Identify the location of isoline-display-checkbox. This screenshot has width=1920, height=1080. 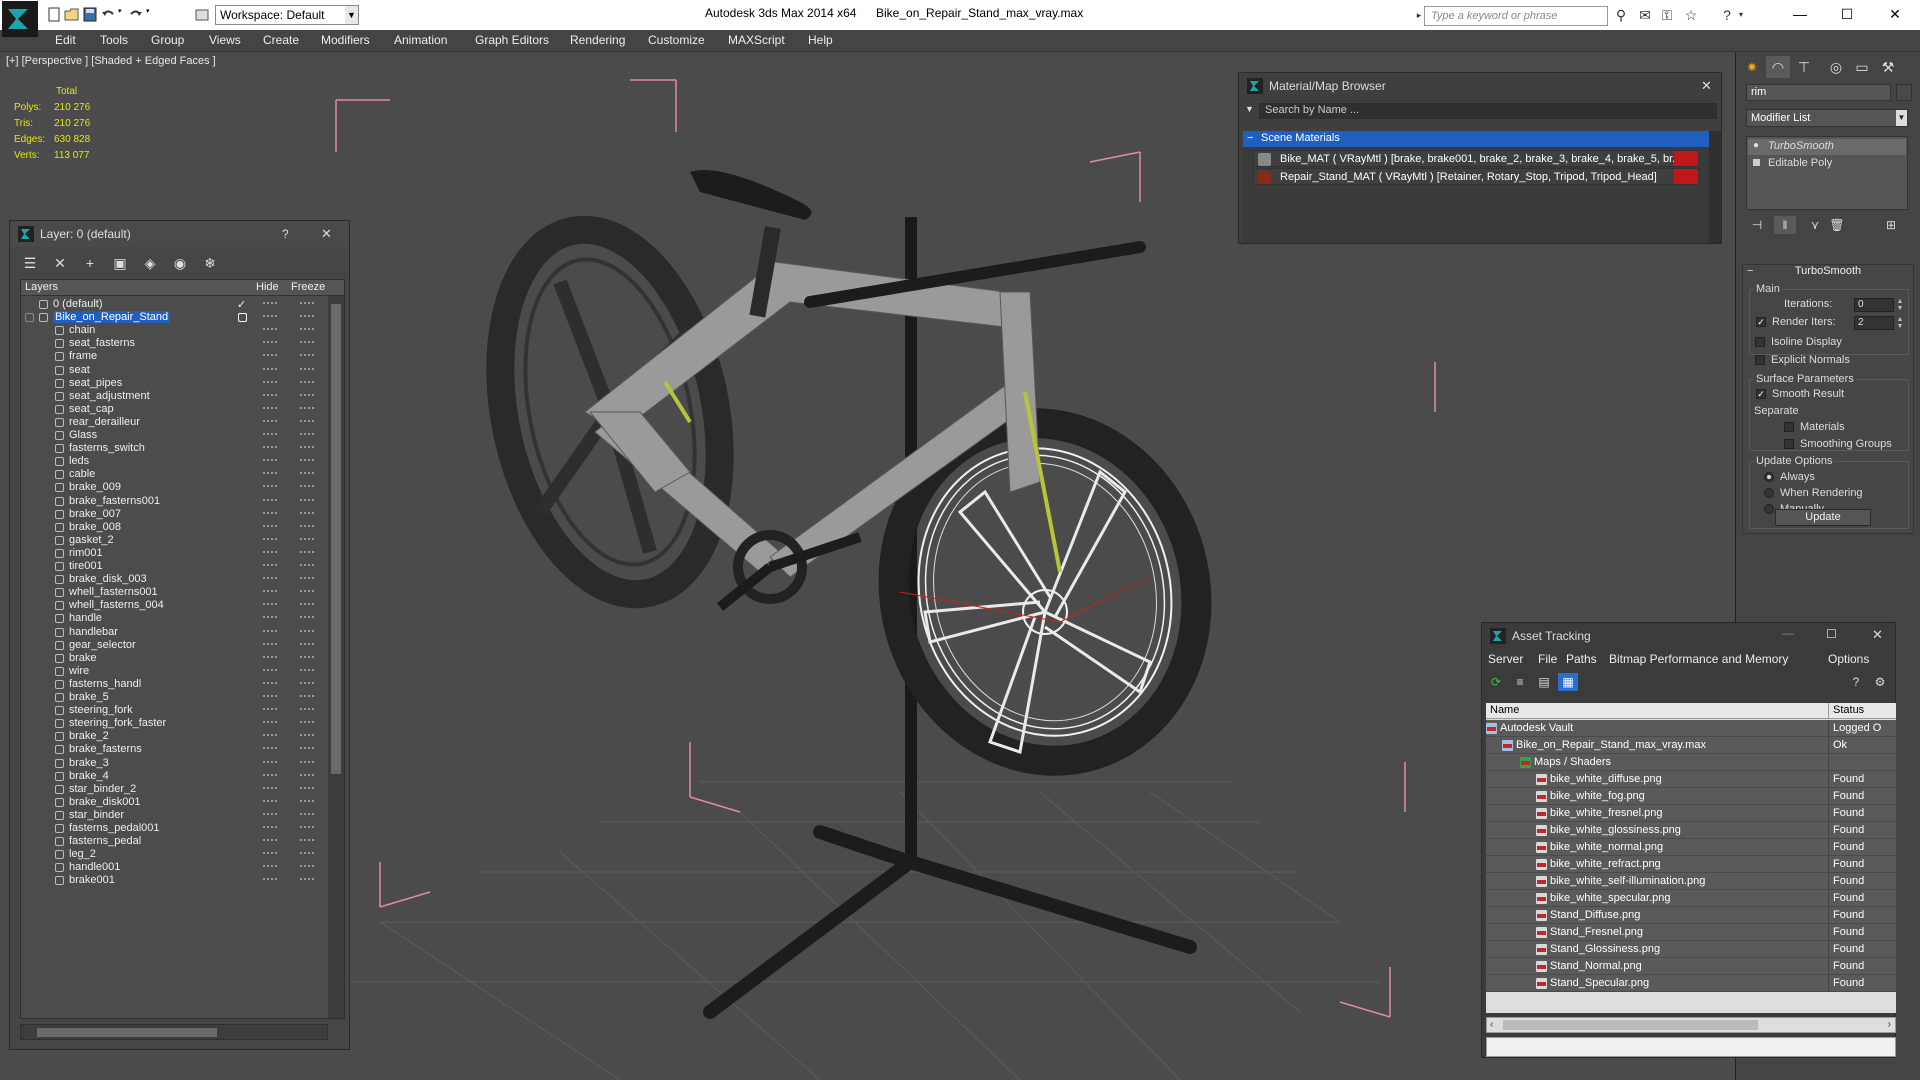
(1760, 342).